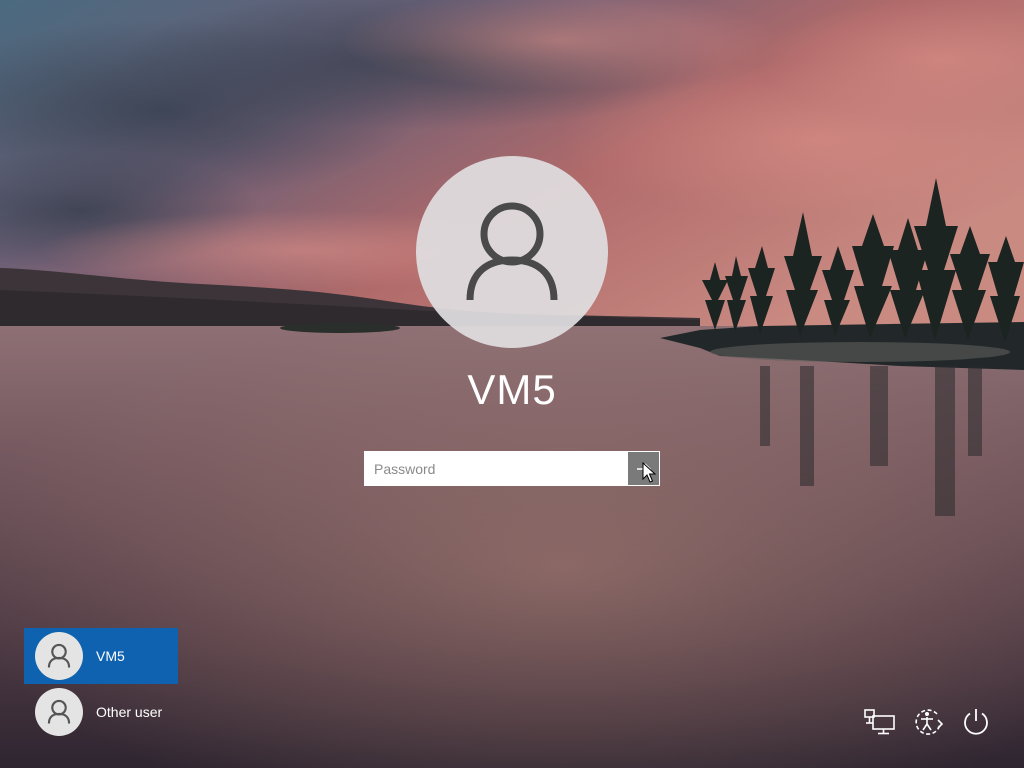 Image resolution: width=1024 pixels, height=768 pixels. I want to click on mouse-cursor-icon, so click(649, 472).